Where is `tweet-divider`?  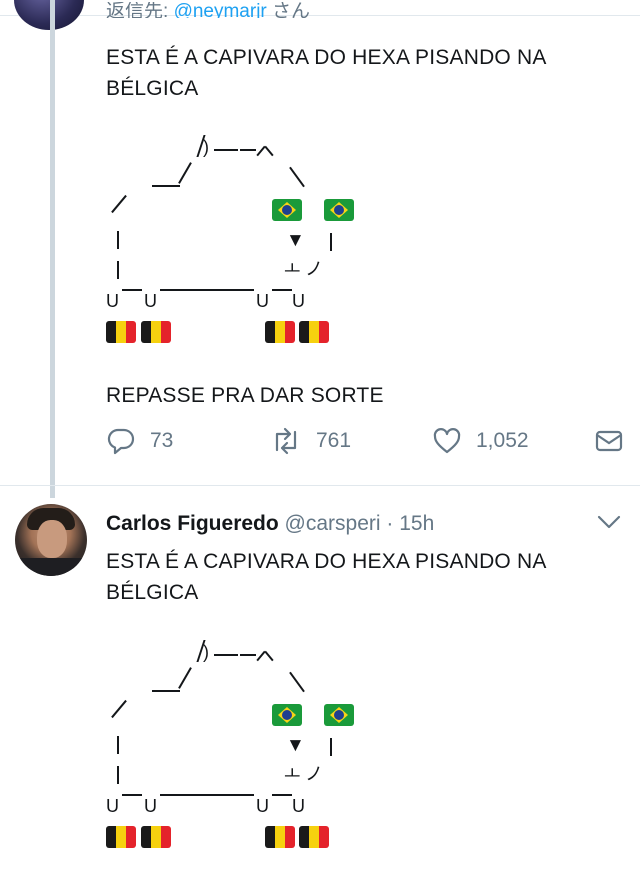 tweet-divider is located at coordinates (320, 485).